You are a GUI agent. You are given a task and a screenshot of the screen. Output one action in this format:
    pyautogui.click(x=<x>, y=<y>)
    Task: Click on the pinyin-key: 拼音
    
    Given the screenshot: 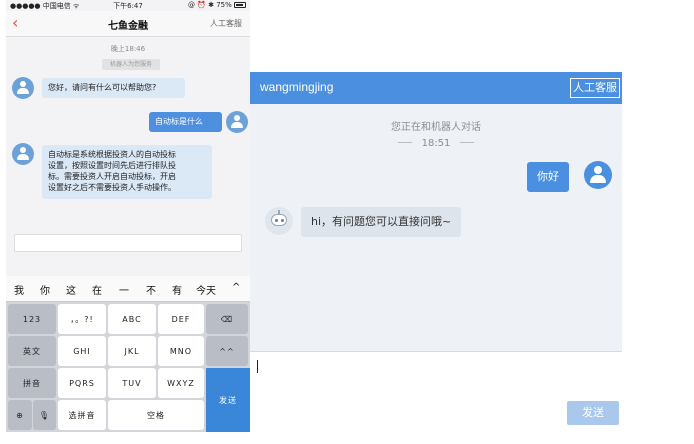 What is the action you would take?
    pyautogui.click(x=32, y=383)
    